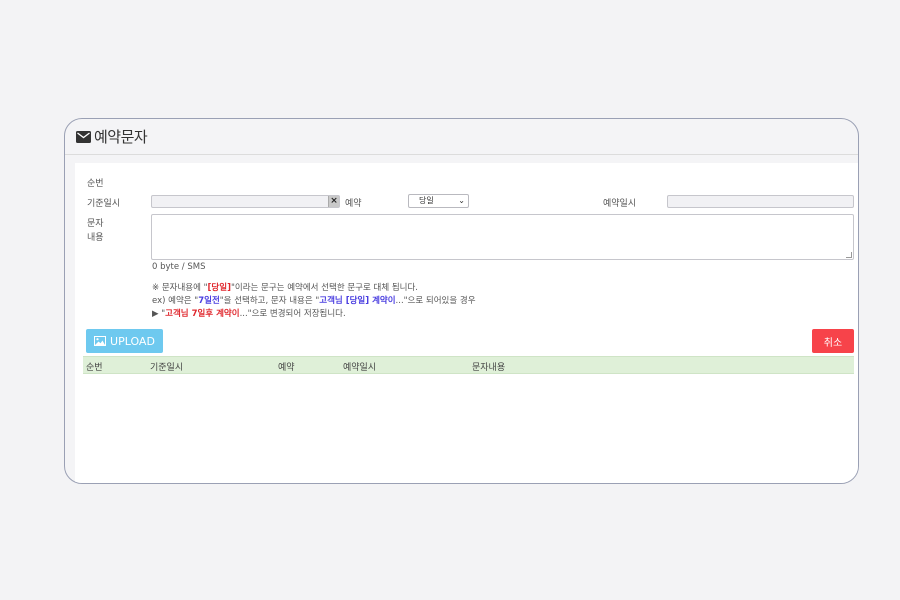 The width and height of the screenshot is (900, 600). What do you see at coordinates (95, 238) in the screenshot?
I see `content-label-line2: 내용` at bounding box center [95, 238].